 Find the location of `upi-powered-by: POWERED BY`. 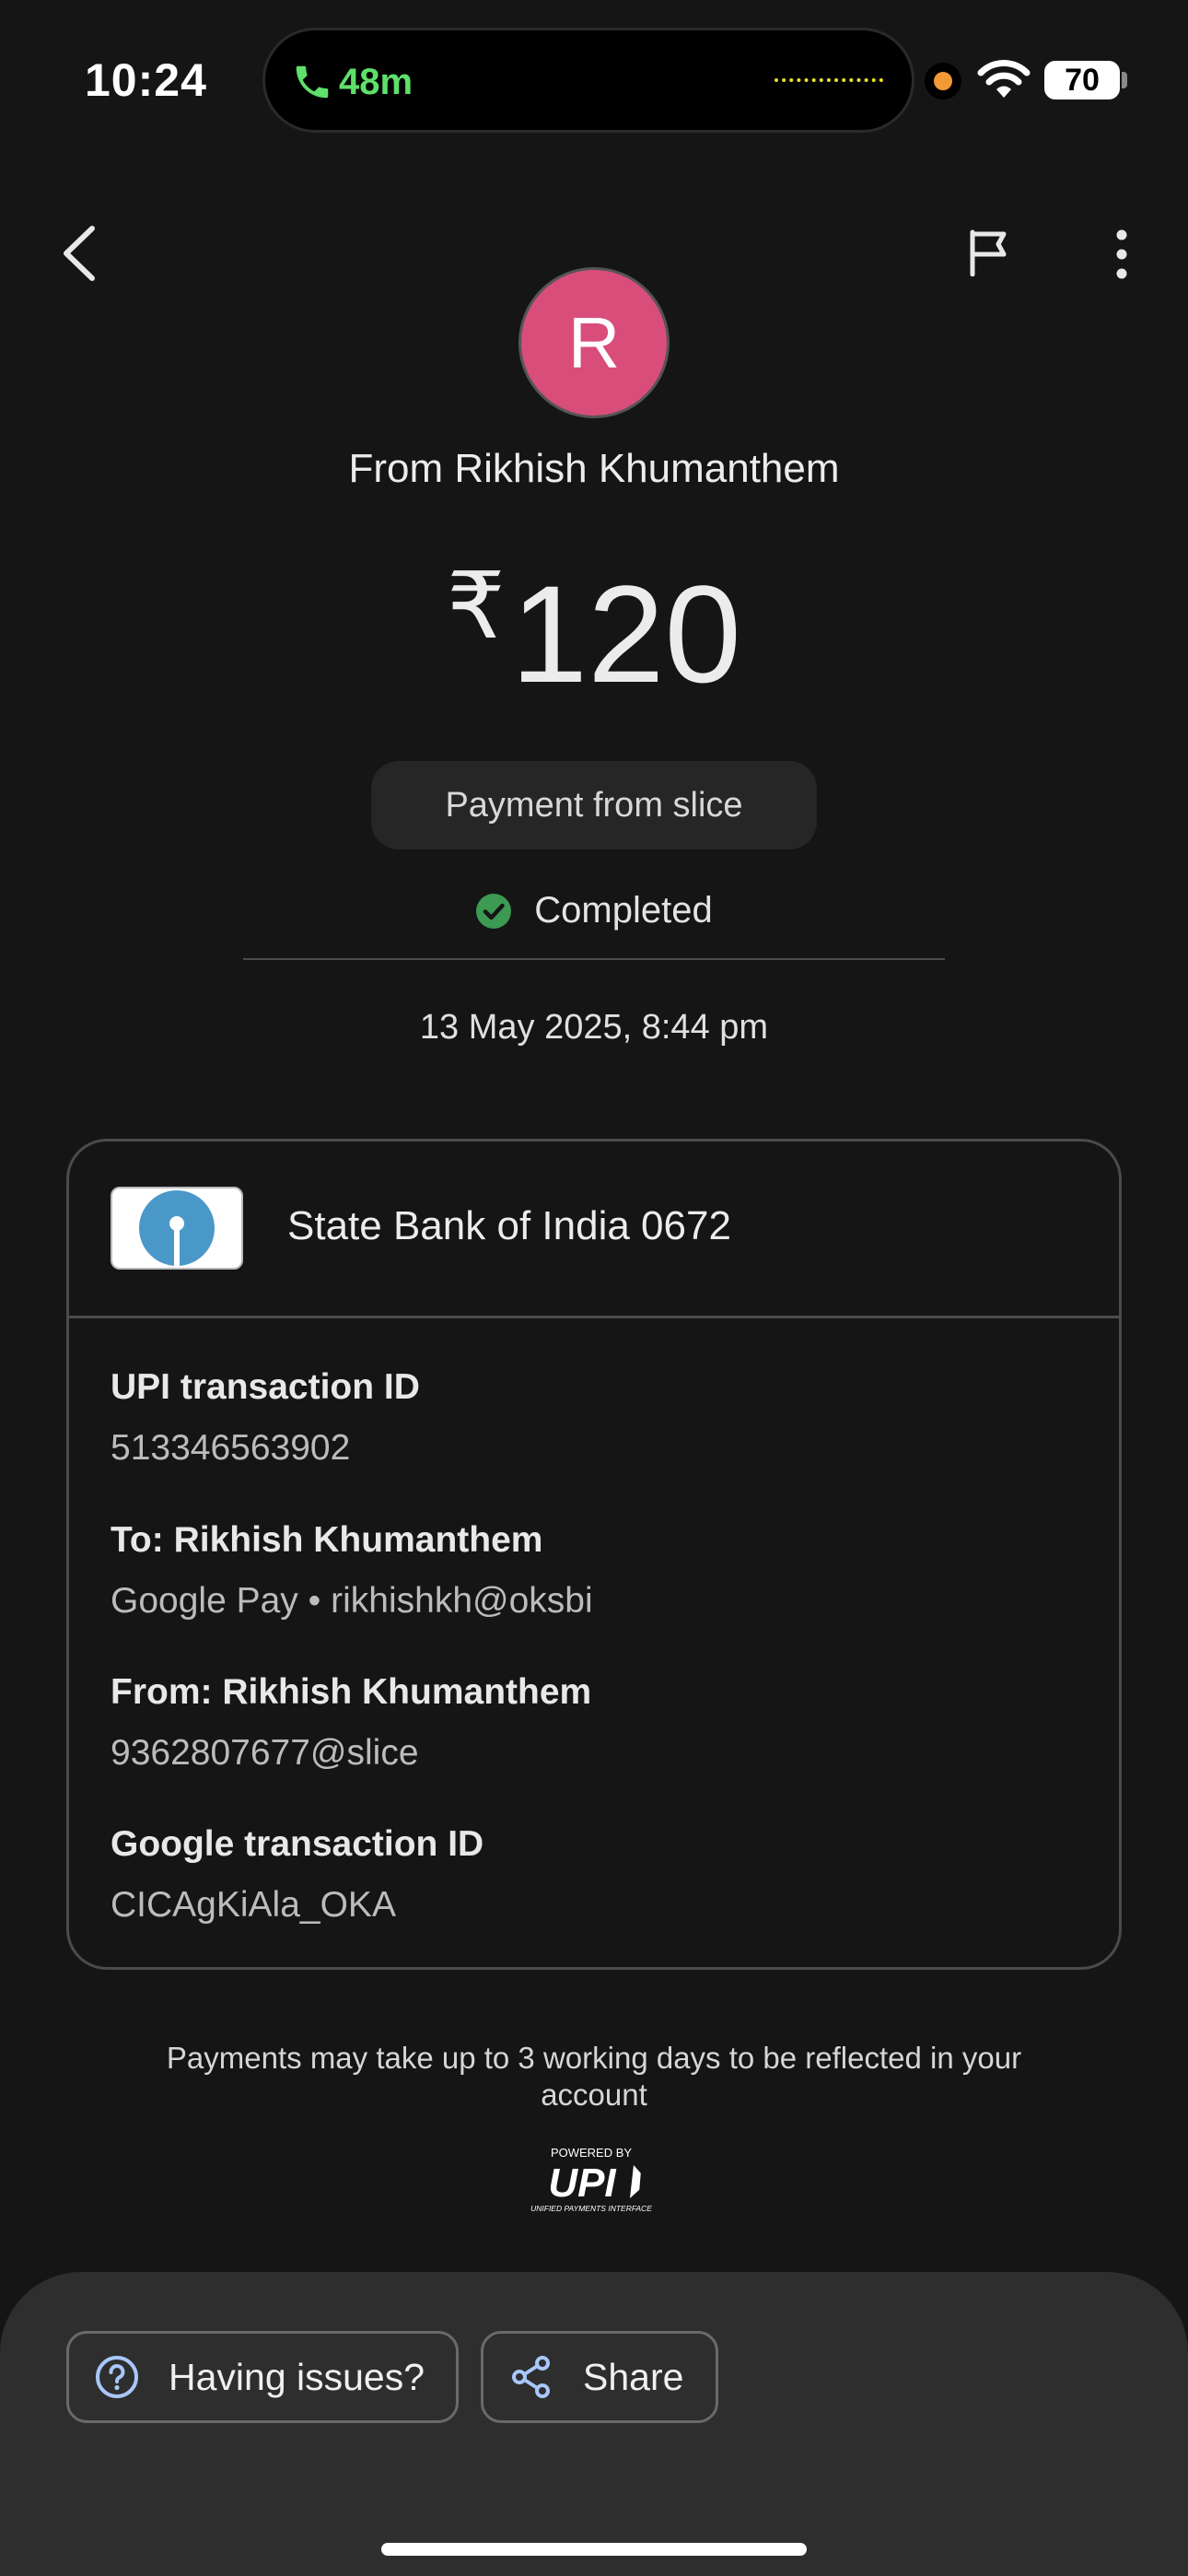

upi-powered-by: POWERED BY is located at coordinates (591, 2153).